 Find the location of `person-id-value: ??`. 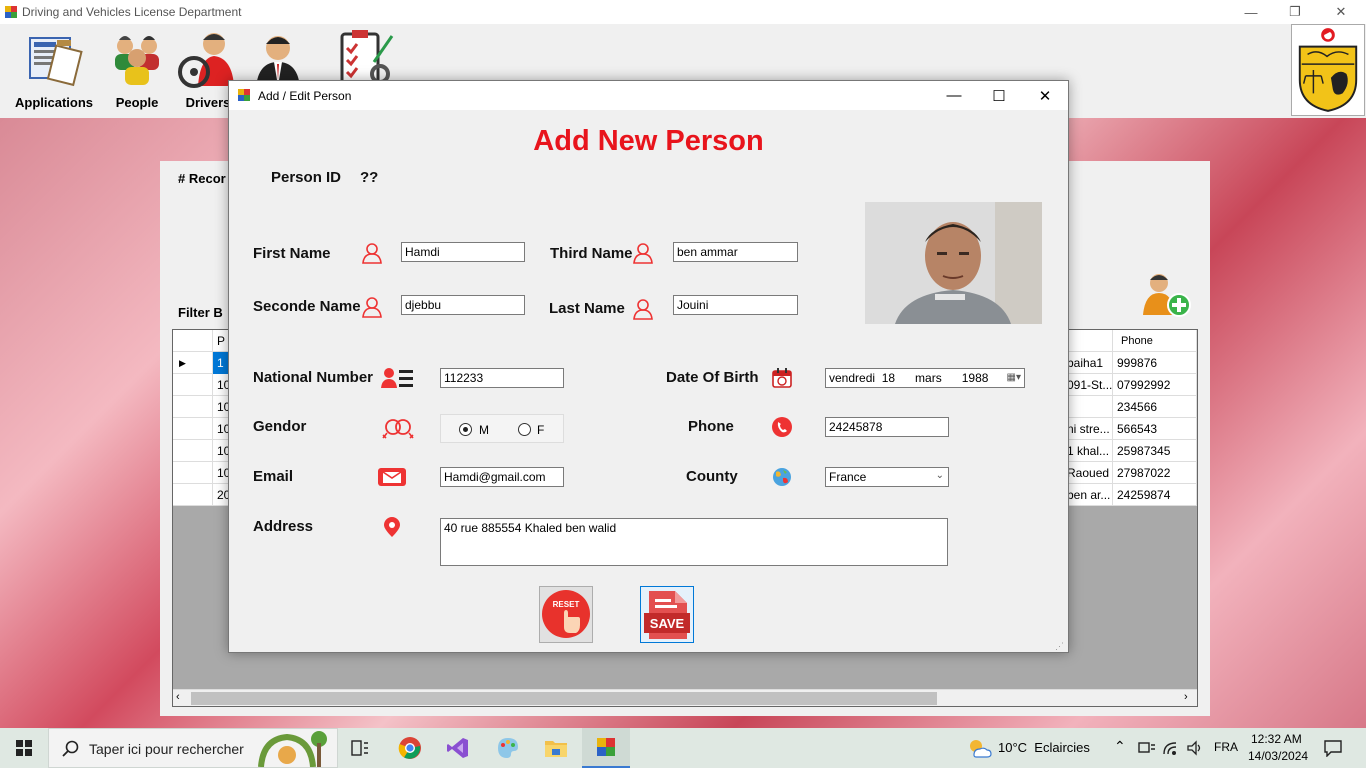

person-id-value: ?? is located at coordinates (369, 177).